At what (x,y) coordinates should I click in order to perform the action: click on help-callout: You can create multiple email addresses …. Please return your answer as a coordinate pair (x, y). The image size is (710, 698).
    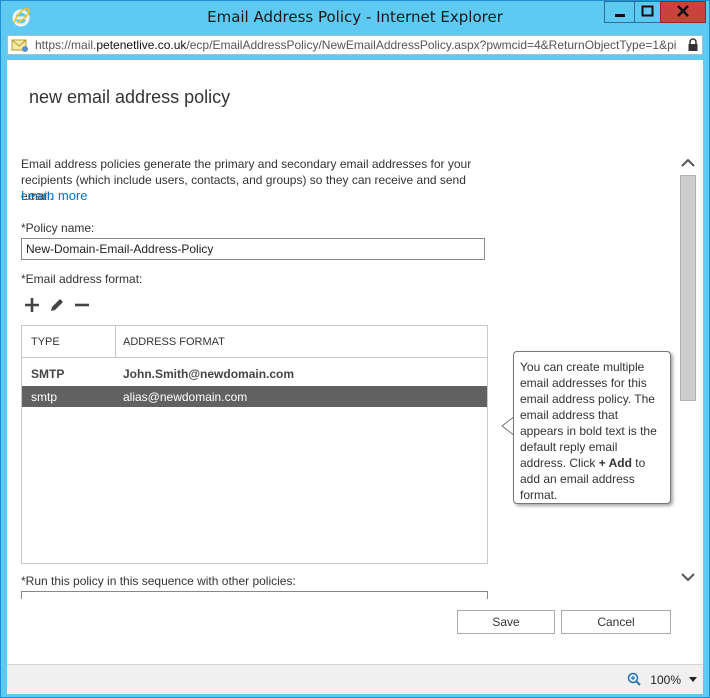
    Looking at the image, I should click on (592, 427).